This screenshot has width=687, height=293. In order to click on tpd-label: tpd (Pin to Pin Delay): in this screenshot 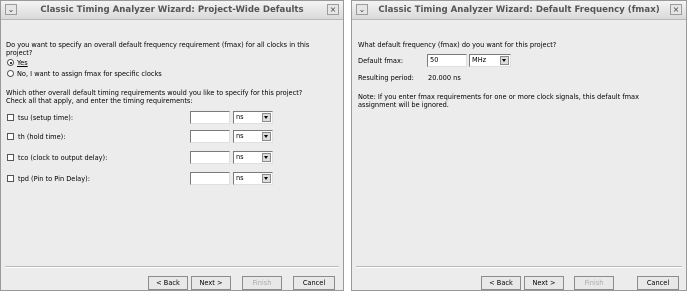, I will do `click(54, 179)`.